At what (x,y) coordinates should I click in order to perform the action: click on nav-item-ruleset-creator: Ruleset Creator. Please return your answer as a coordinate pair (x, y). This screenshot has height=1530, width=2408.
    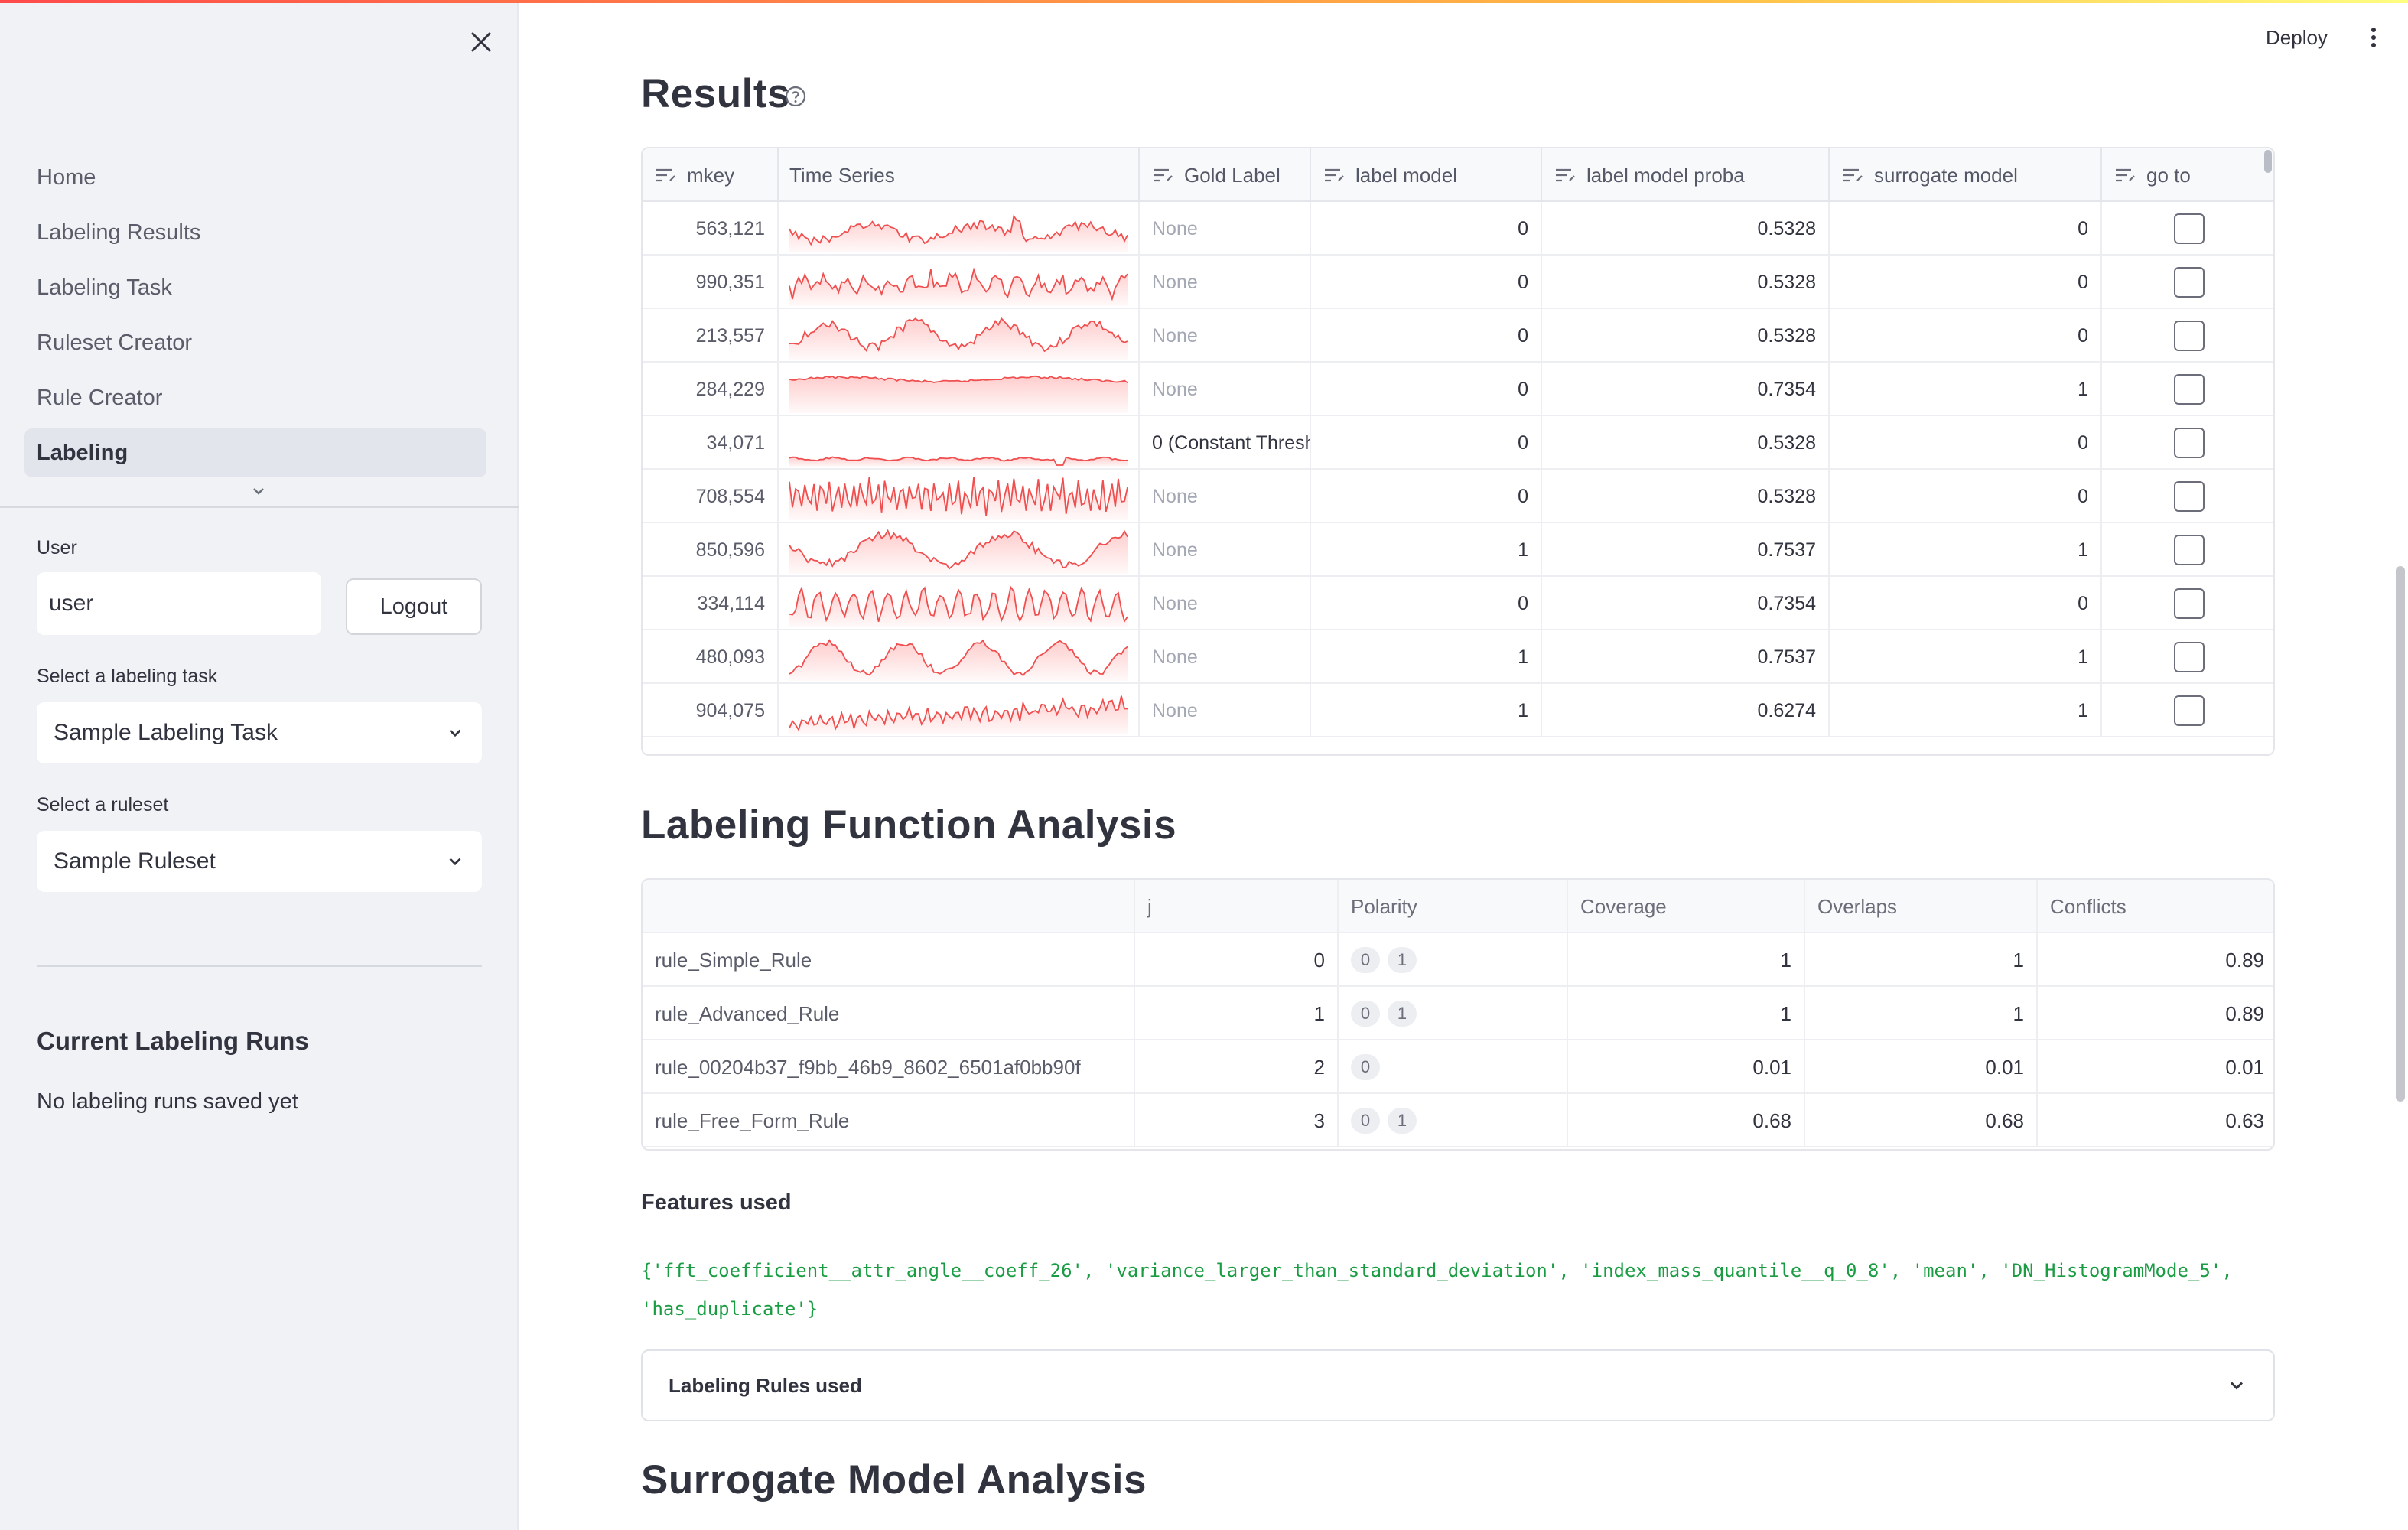
    Looking at the image, I should click on (255, 342).